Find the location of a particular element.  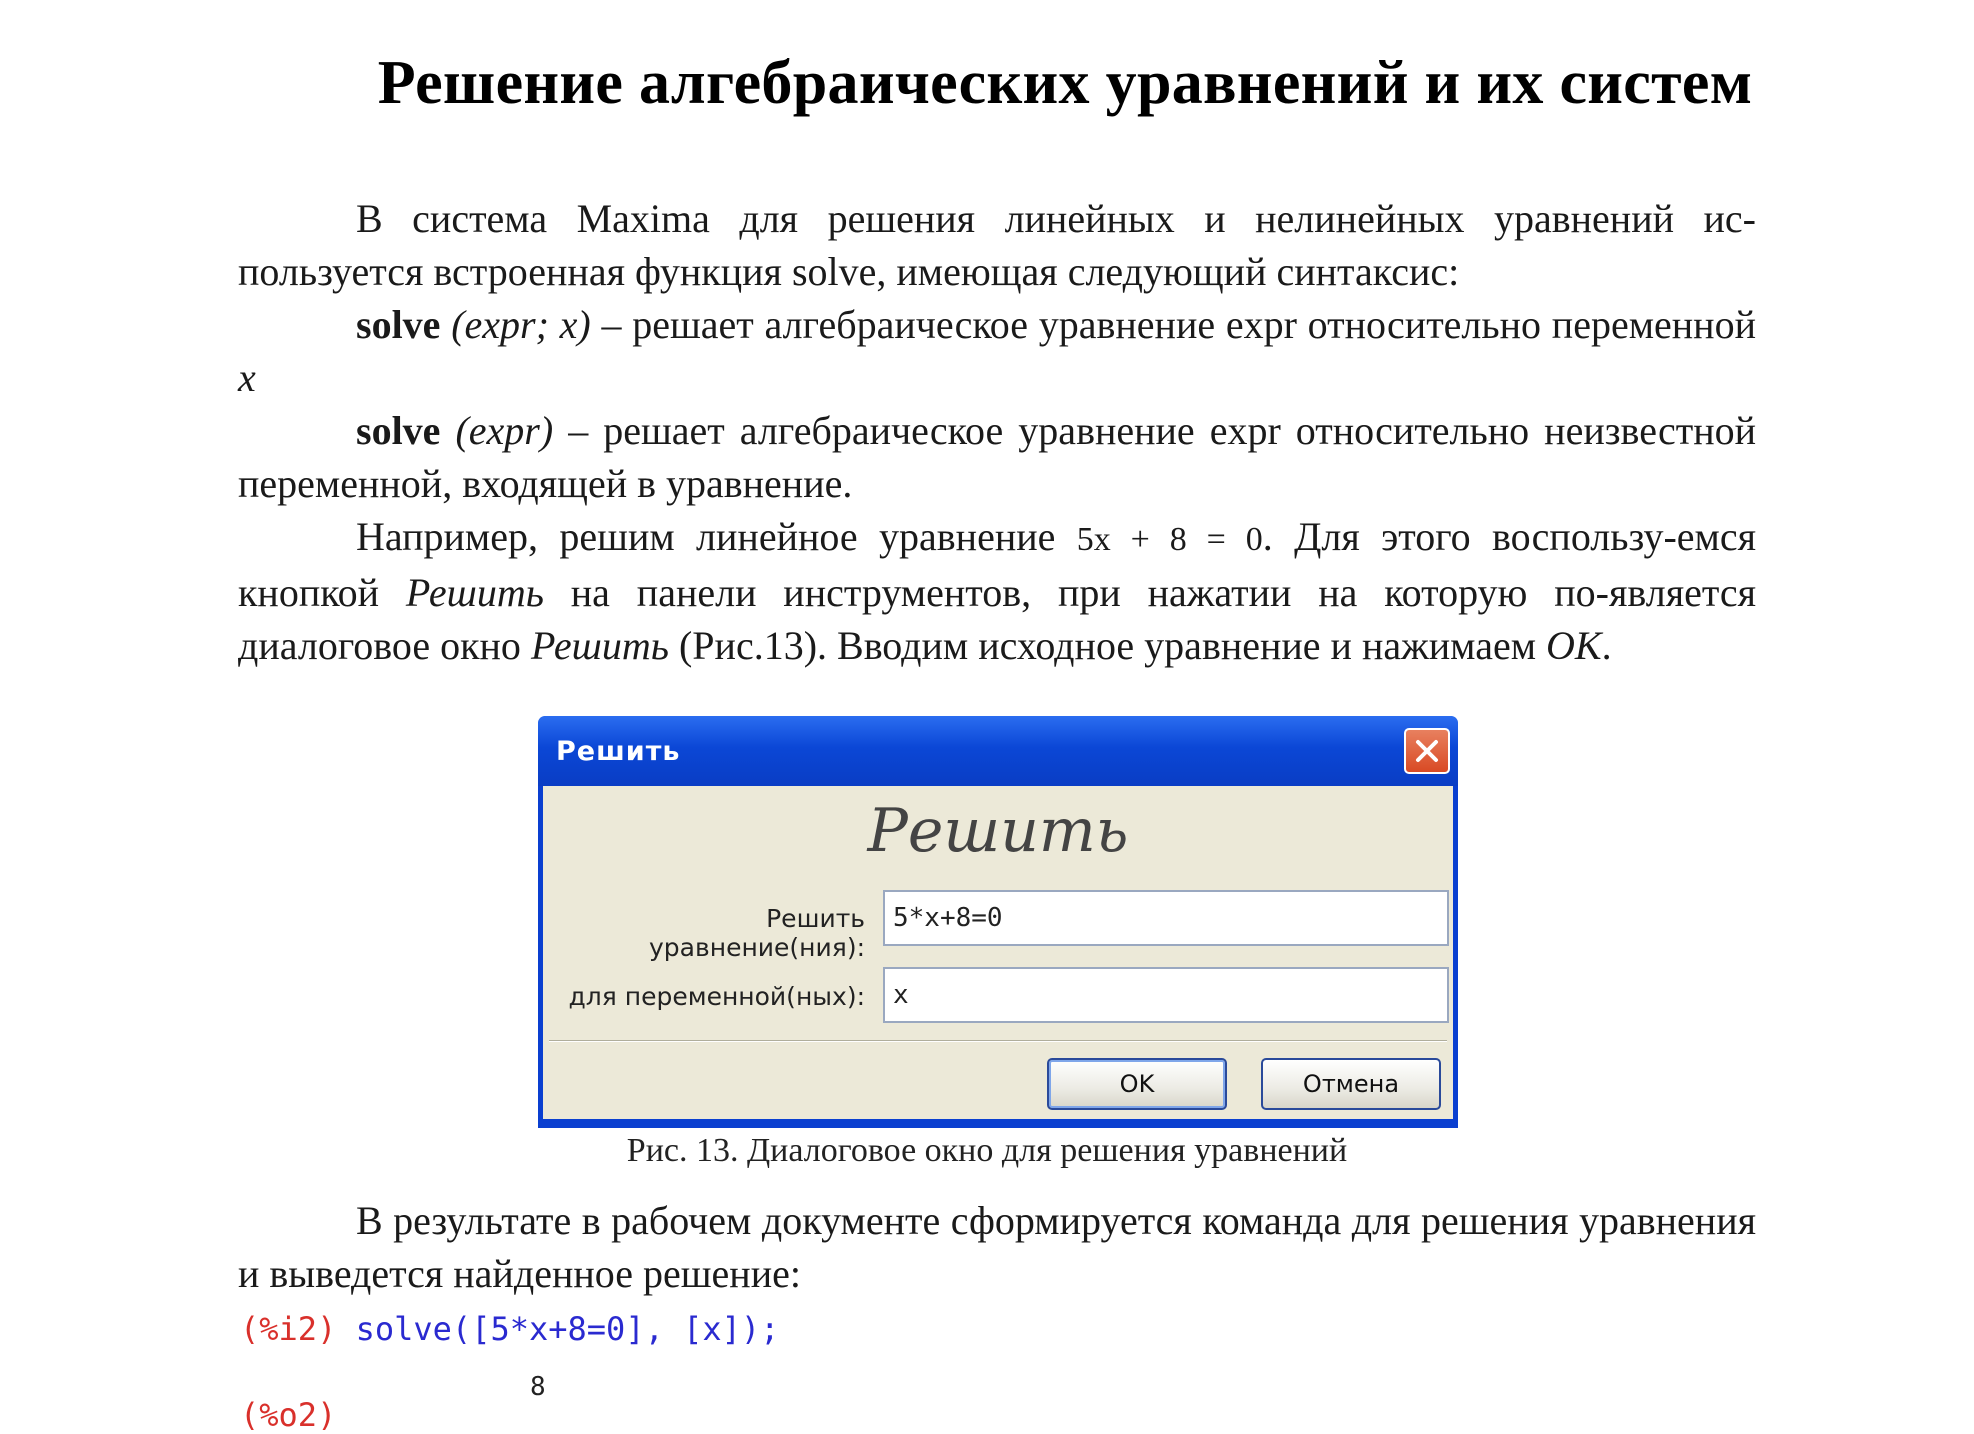

equation-input: 5*x+8=0 is located at coordinates (1166, 918).